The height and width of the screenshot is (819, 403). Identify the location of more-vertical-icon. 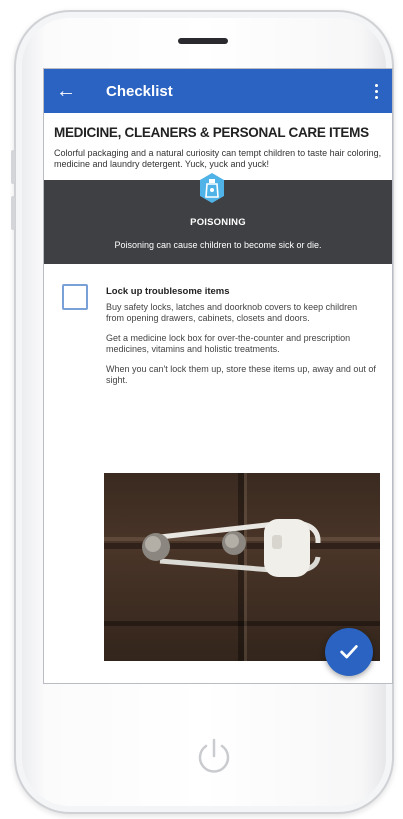
(376, 91).